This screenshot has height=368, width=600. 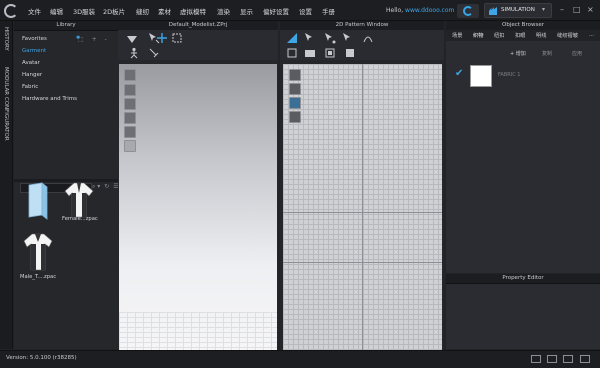 I want to click on simulation-icon, so click(x=493, y=11).